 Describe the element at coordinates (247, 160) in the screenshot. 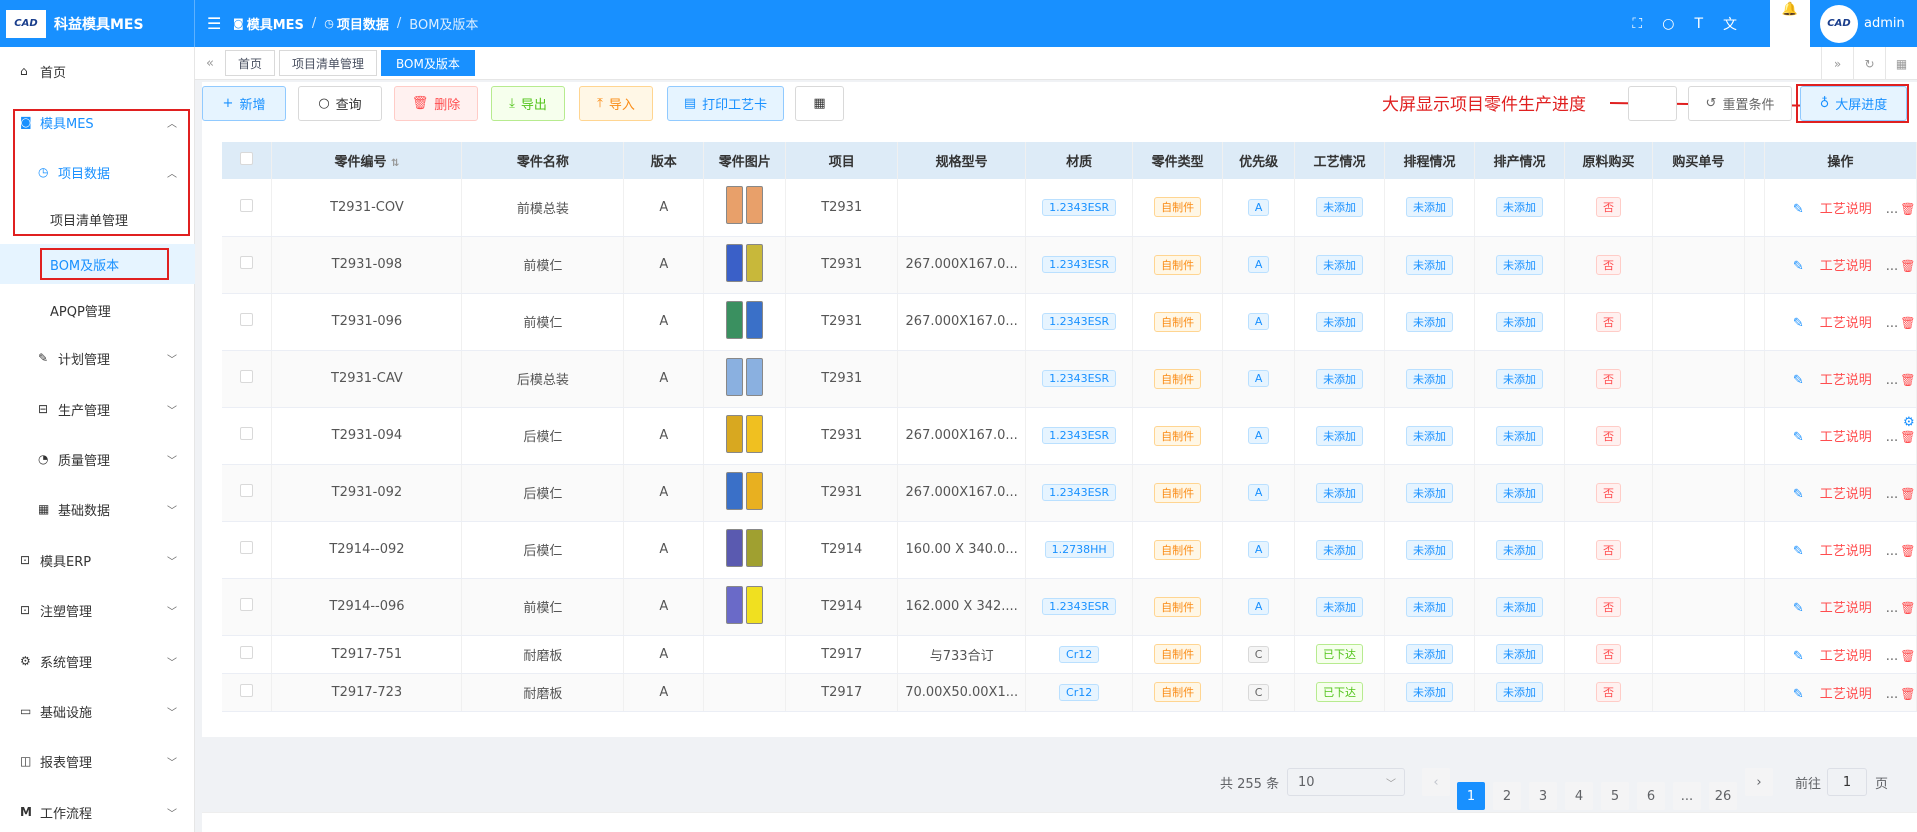

I see `select-all-checkbox` at that location.